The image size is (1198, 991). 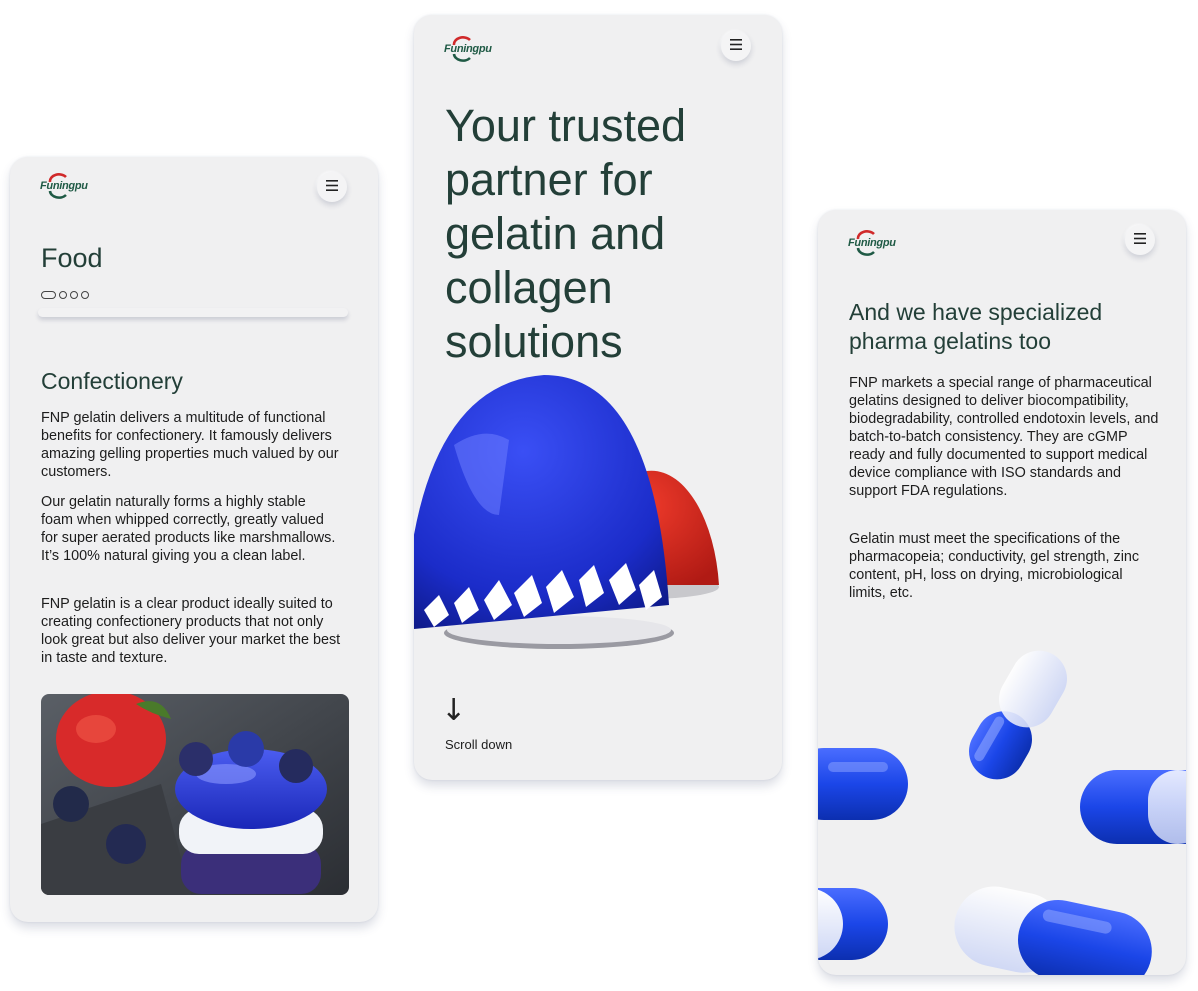 What do you see at coordinates (112, 381) in the screenshot?
I see `section-title: Confectionery` at bounding box center [112, 381].